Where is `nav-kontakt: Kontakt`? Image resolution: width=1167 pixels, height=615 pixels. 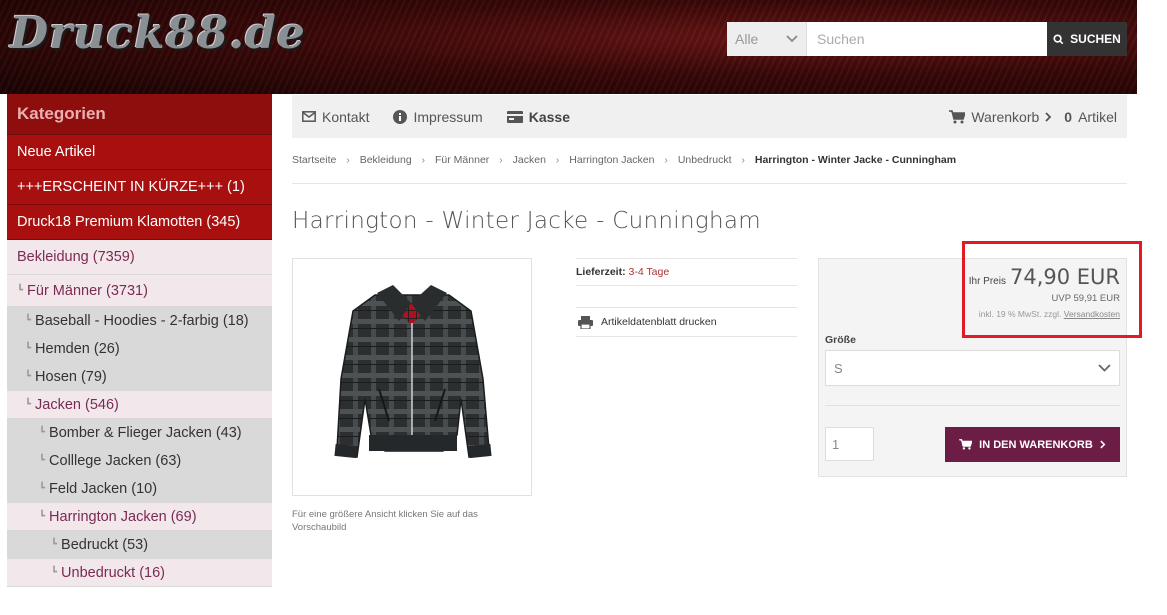 nav-kontakt: Kontakt is located at coordinates (335, 117).